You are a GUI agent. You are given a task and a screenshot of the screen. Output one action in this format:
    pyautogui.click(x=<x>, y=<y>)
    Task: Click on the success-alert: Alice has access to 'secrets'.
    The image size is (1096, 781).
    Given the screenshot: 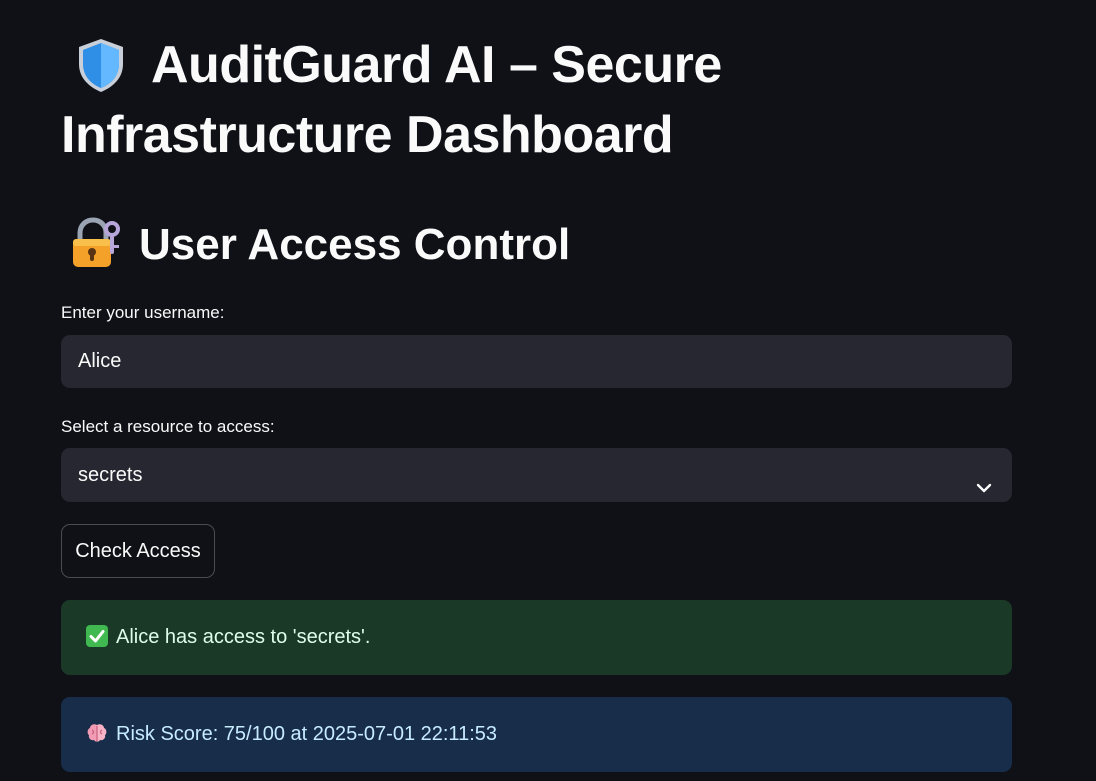 What is the action you would take?
    pyautogui.click(x=536, y=637)
    